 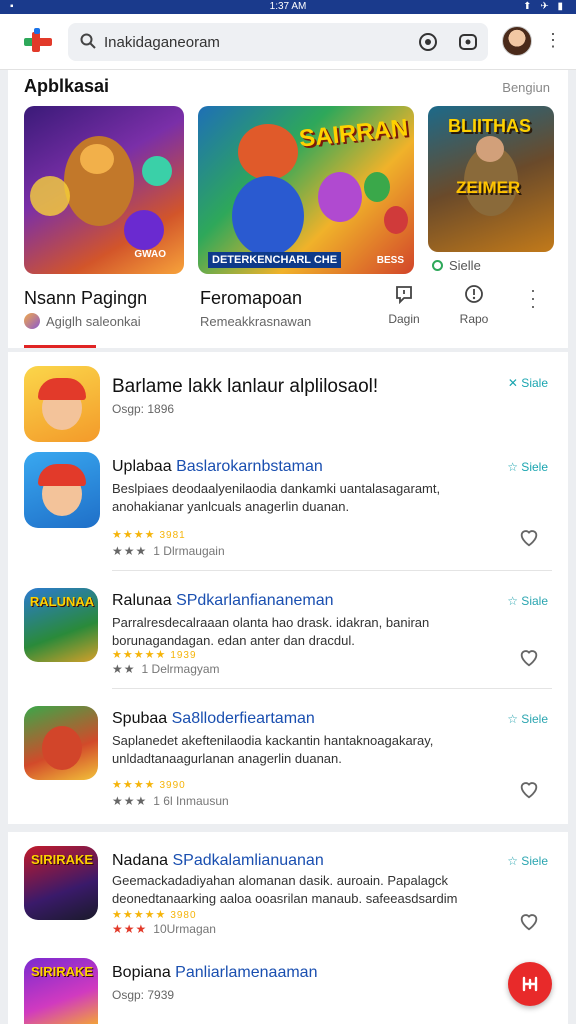 What do you see at coordinates (468, 42) in the screenshot?
I see `camera-lens-icon` at bounding box center [468, 42].